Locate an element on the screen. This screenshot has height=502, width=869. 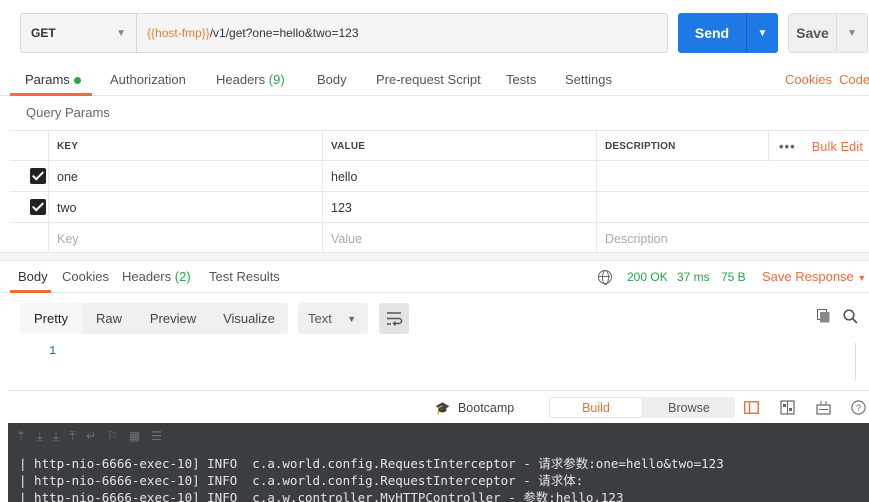
mode-toggle: Build Browse is located at coordinates (642, 407).